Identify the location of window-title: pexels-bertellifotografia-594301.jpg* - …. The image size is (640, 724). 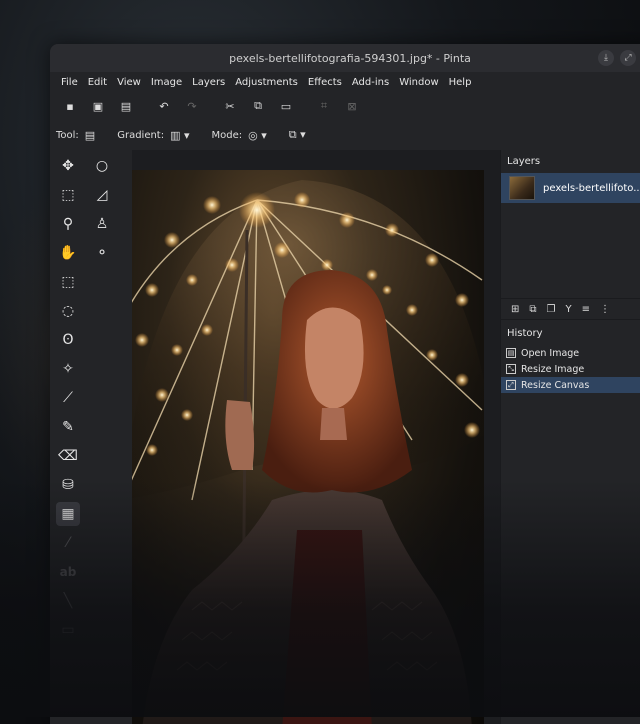
(350, 58).